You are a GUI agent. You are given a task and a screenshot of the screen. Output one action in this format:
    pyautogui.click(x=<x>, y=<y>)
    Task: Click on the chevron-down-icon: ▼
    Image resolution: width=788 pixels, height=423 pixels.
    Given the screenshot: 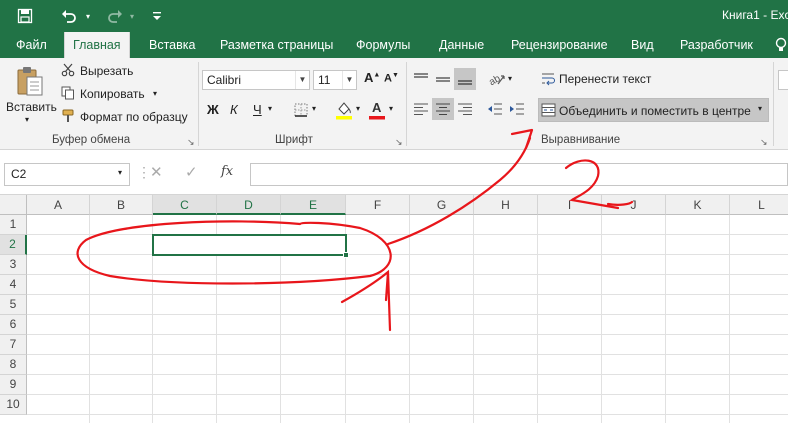 What is the action you would take?
    pyautogui.click(x=349, y=80)
    